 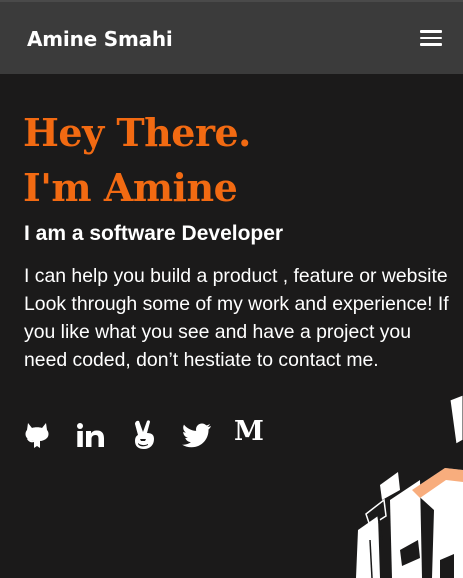 I want to click on hamburger-menu-icon, so click(x=431, y=38).